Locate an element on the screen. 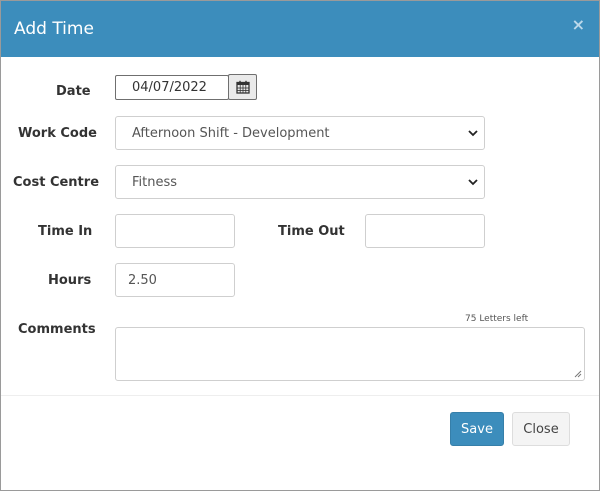 The width and height of the screenshot is (600, 491). date-input: 04/07/2022 is located at coordinates (172, 87).